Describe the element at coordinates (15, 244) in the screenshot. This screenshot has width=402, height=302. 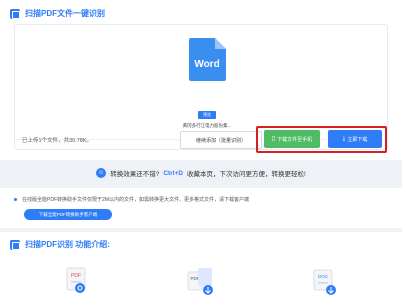
I see `features-icon` at that location.